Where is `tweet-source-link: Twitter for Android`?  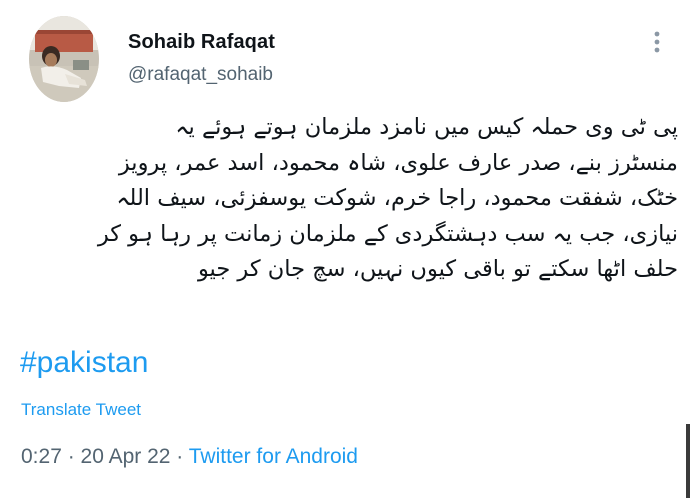 tweet-source-link: Twitter for Android is located at coordinates (273, 456).